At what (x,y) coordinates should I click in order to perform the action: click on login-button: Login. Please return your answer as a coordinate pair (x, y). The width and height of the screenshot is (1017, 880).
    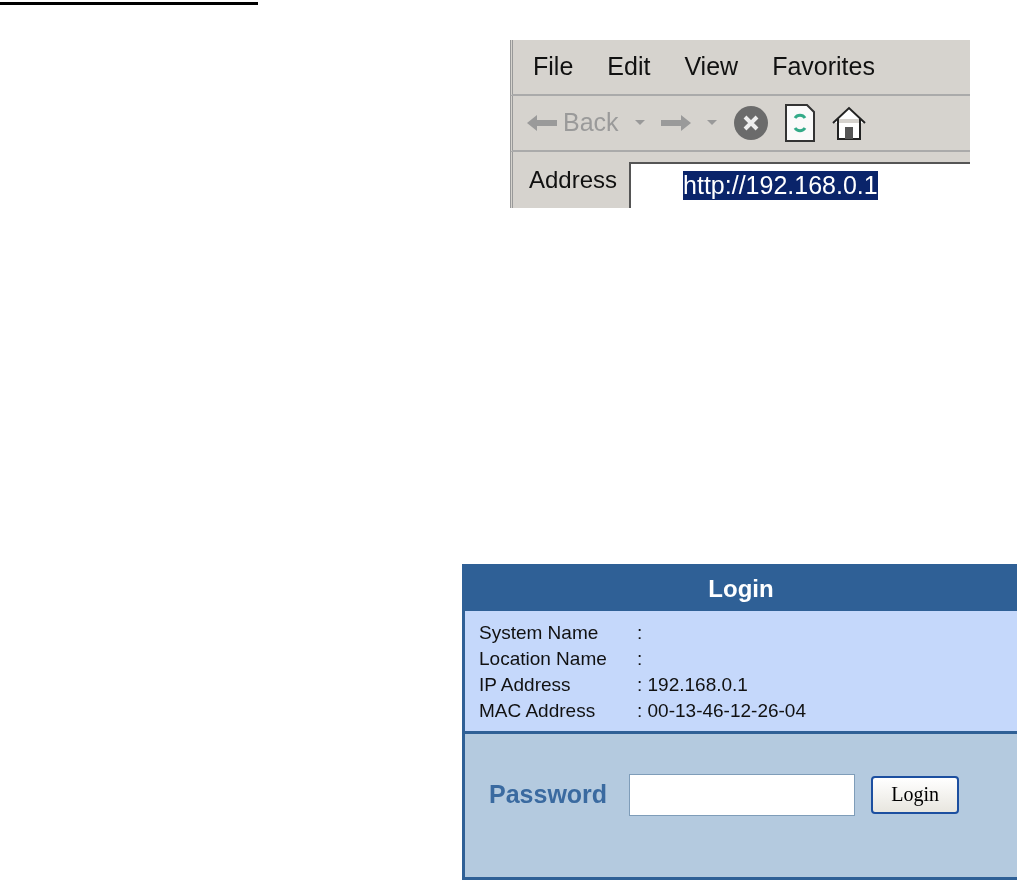
    Looking at the image, I should click on (915, 794).